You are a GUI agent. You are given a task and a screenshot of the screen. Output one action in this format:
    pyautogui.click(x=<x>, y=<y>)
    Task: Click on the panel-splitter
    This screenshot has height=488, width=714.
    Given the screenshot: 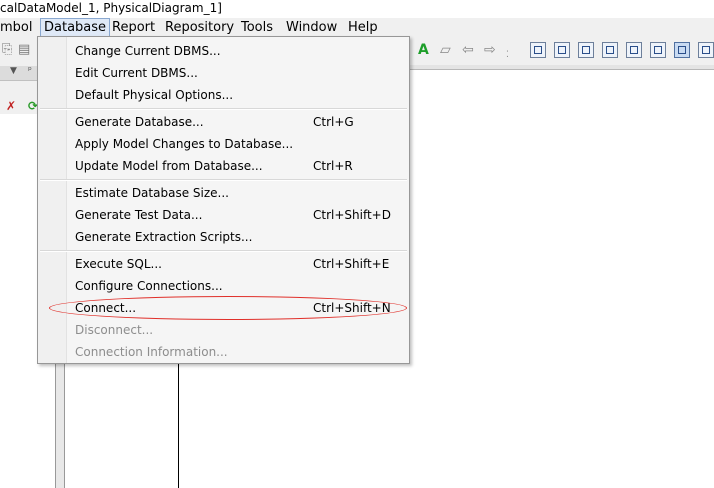 What is the action you would take?
    pyautogui.click(x=60, y=426)
    